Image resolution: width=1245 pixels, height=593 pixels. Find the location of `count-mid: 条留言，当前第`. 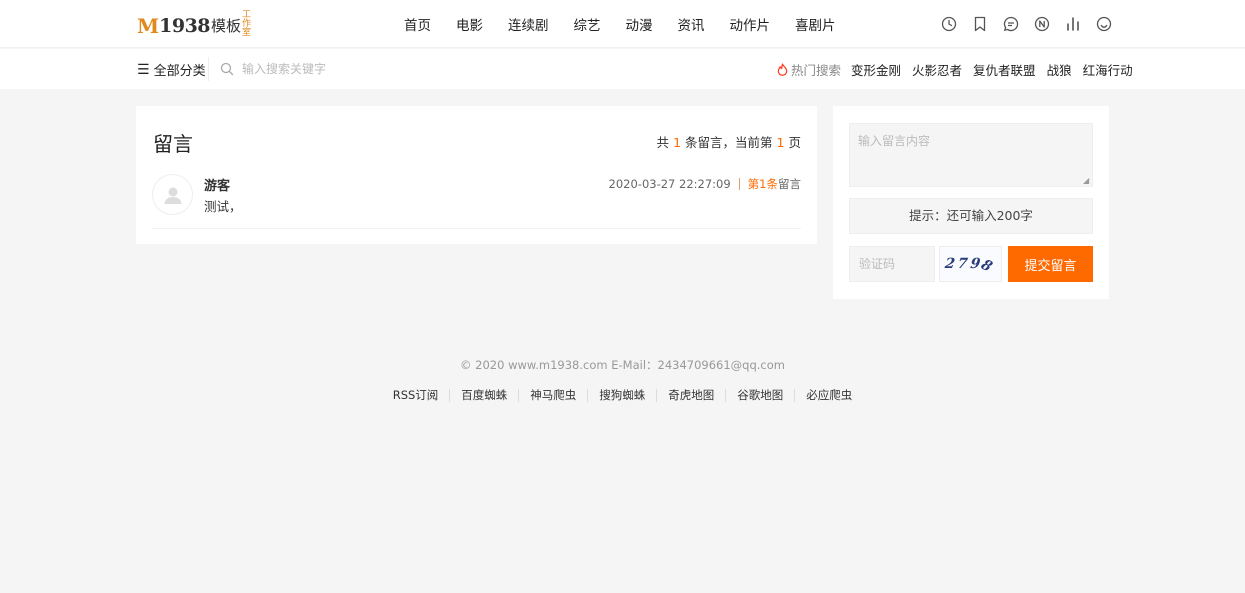

count-mid: 条留言，当前第 is located at coordinates (729, 142).